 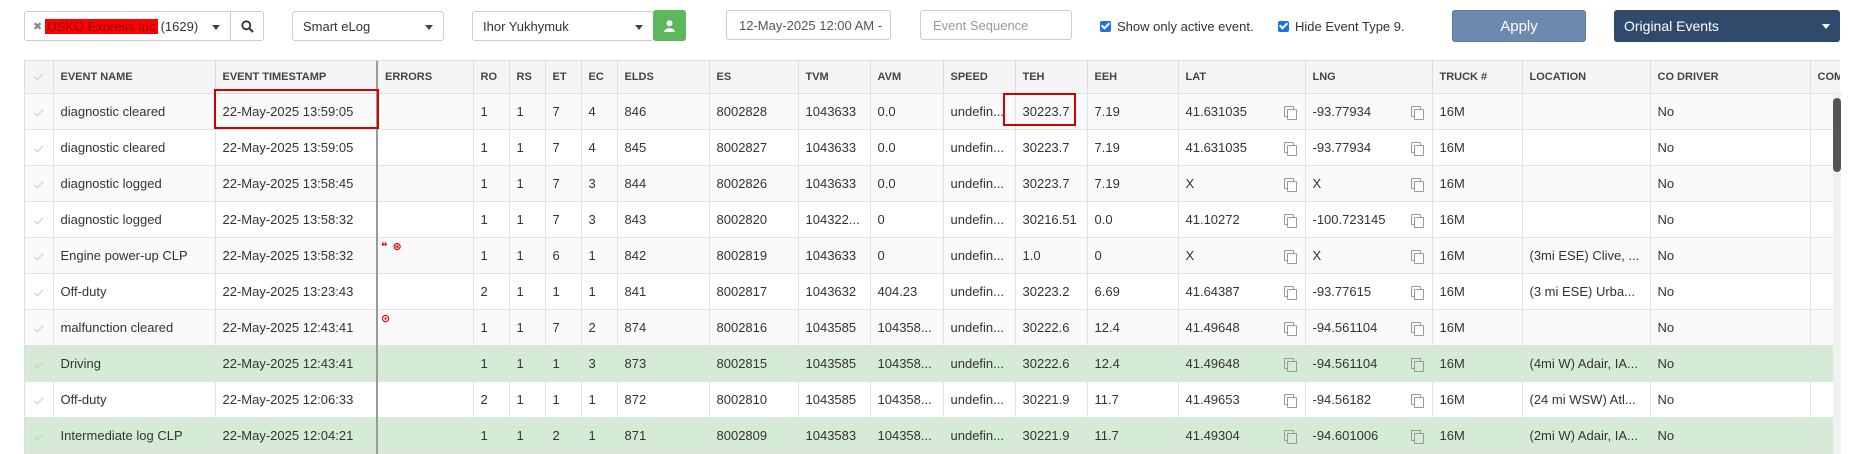 I want to click on clear-selection-icon: ✖, so click(x=37, y=26).